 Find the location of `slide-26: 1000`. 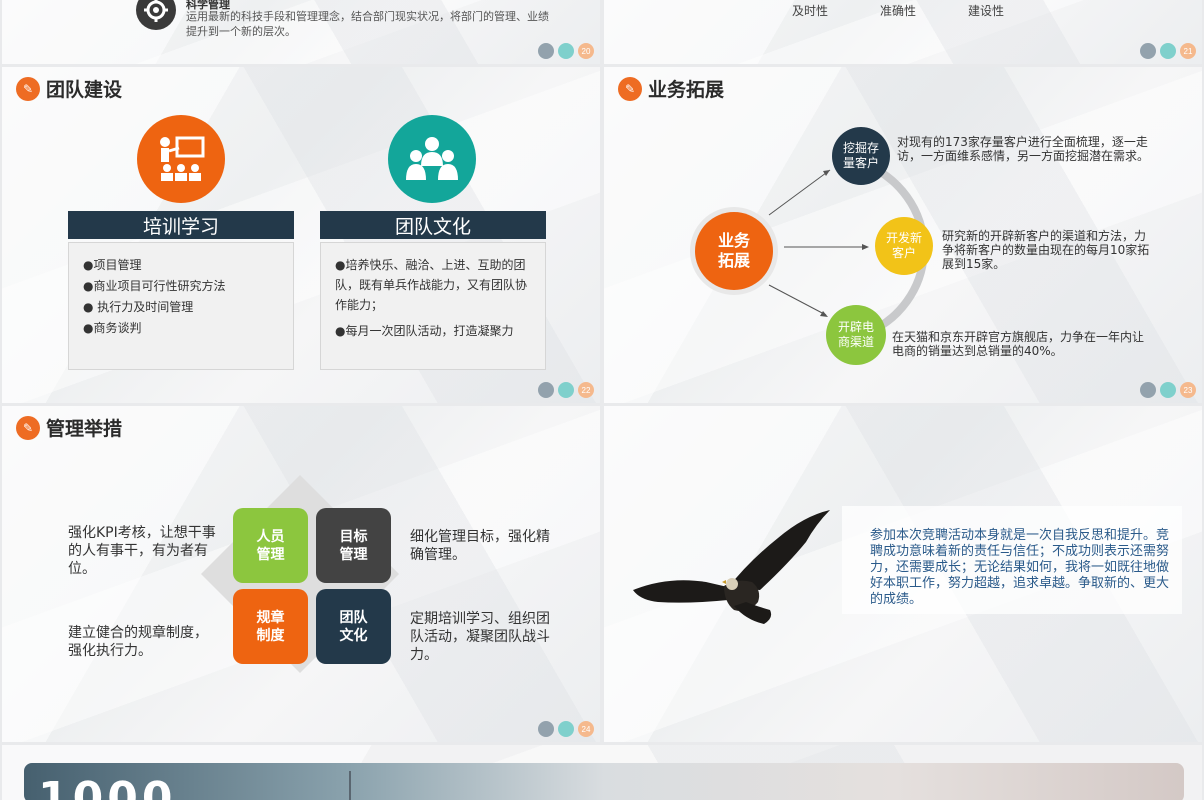

slide-26: 1000 is located at coordinates (602, 772).